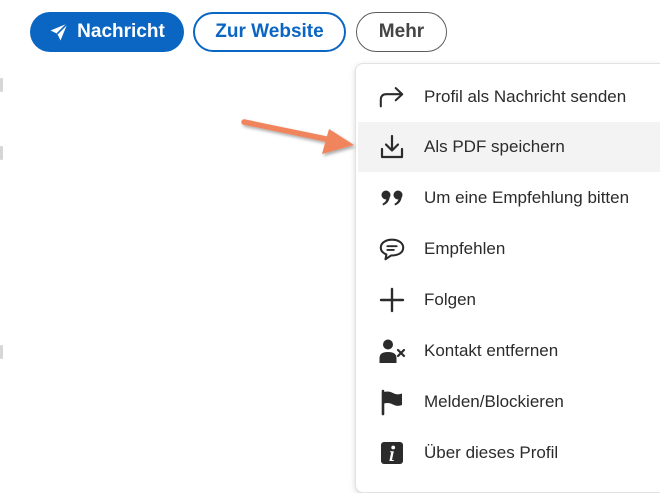  I want to click on paper-plane-icon, so click(59, 32).